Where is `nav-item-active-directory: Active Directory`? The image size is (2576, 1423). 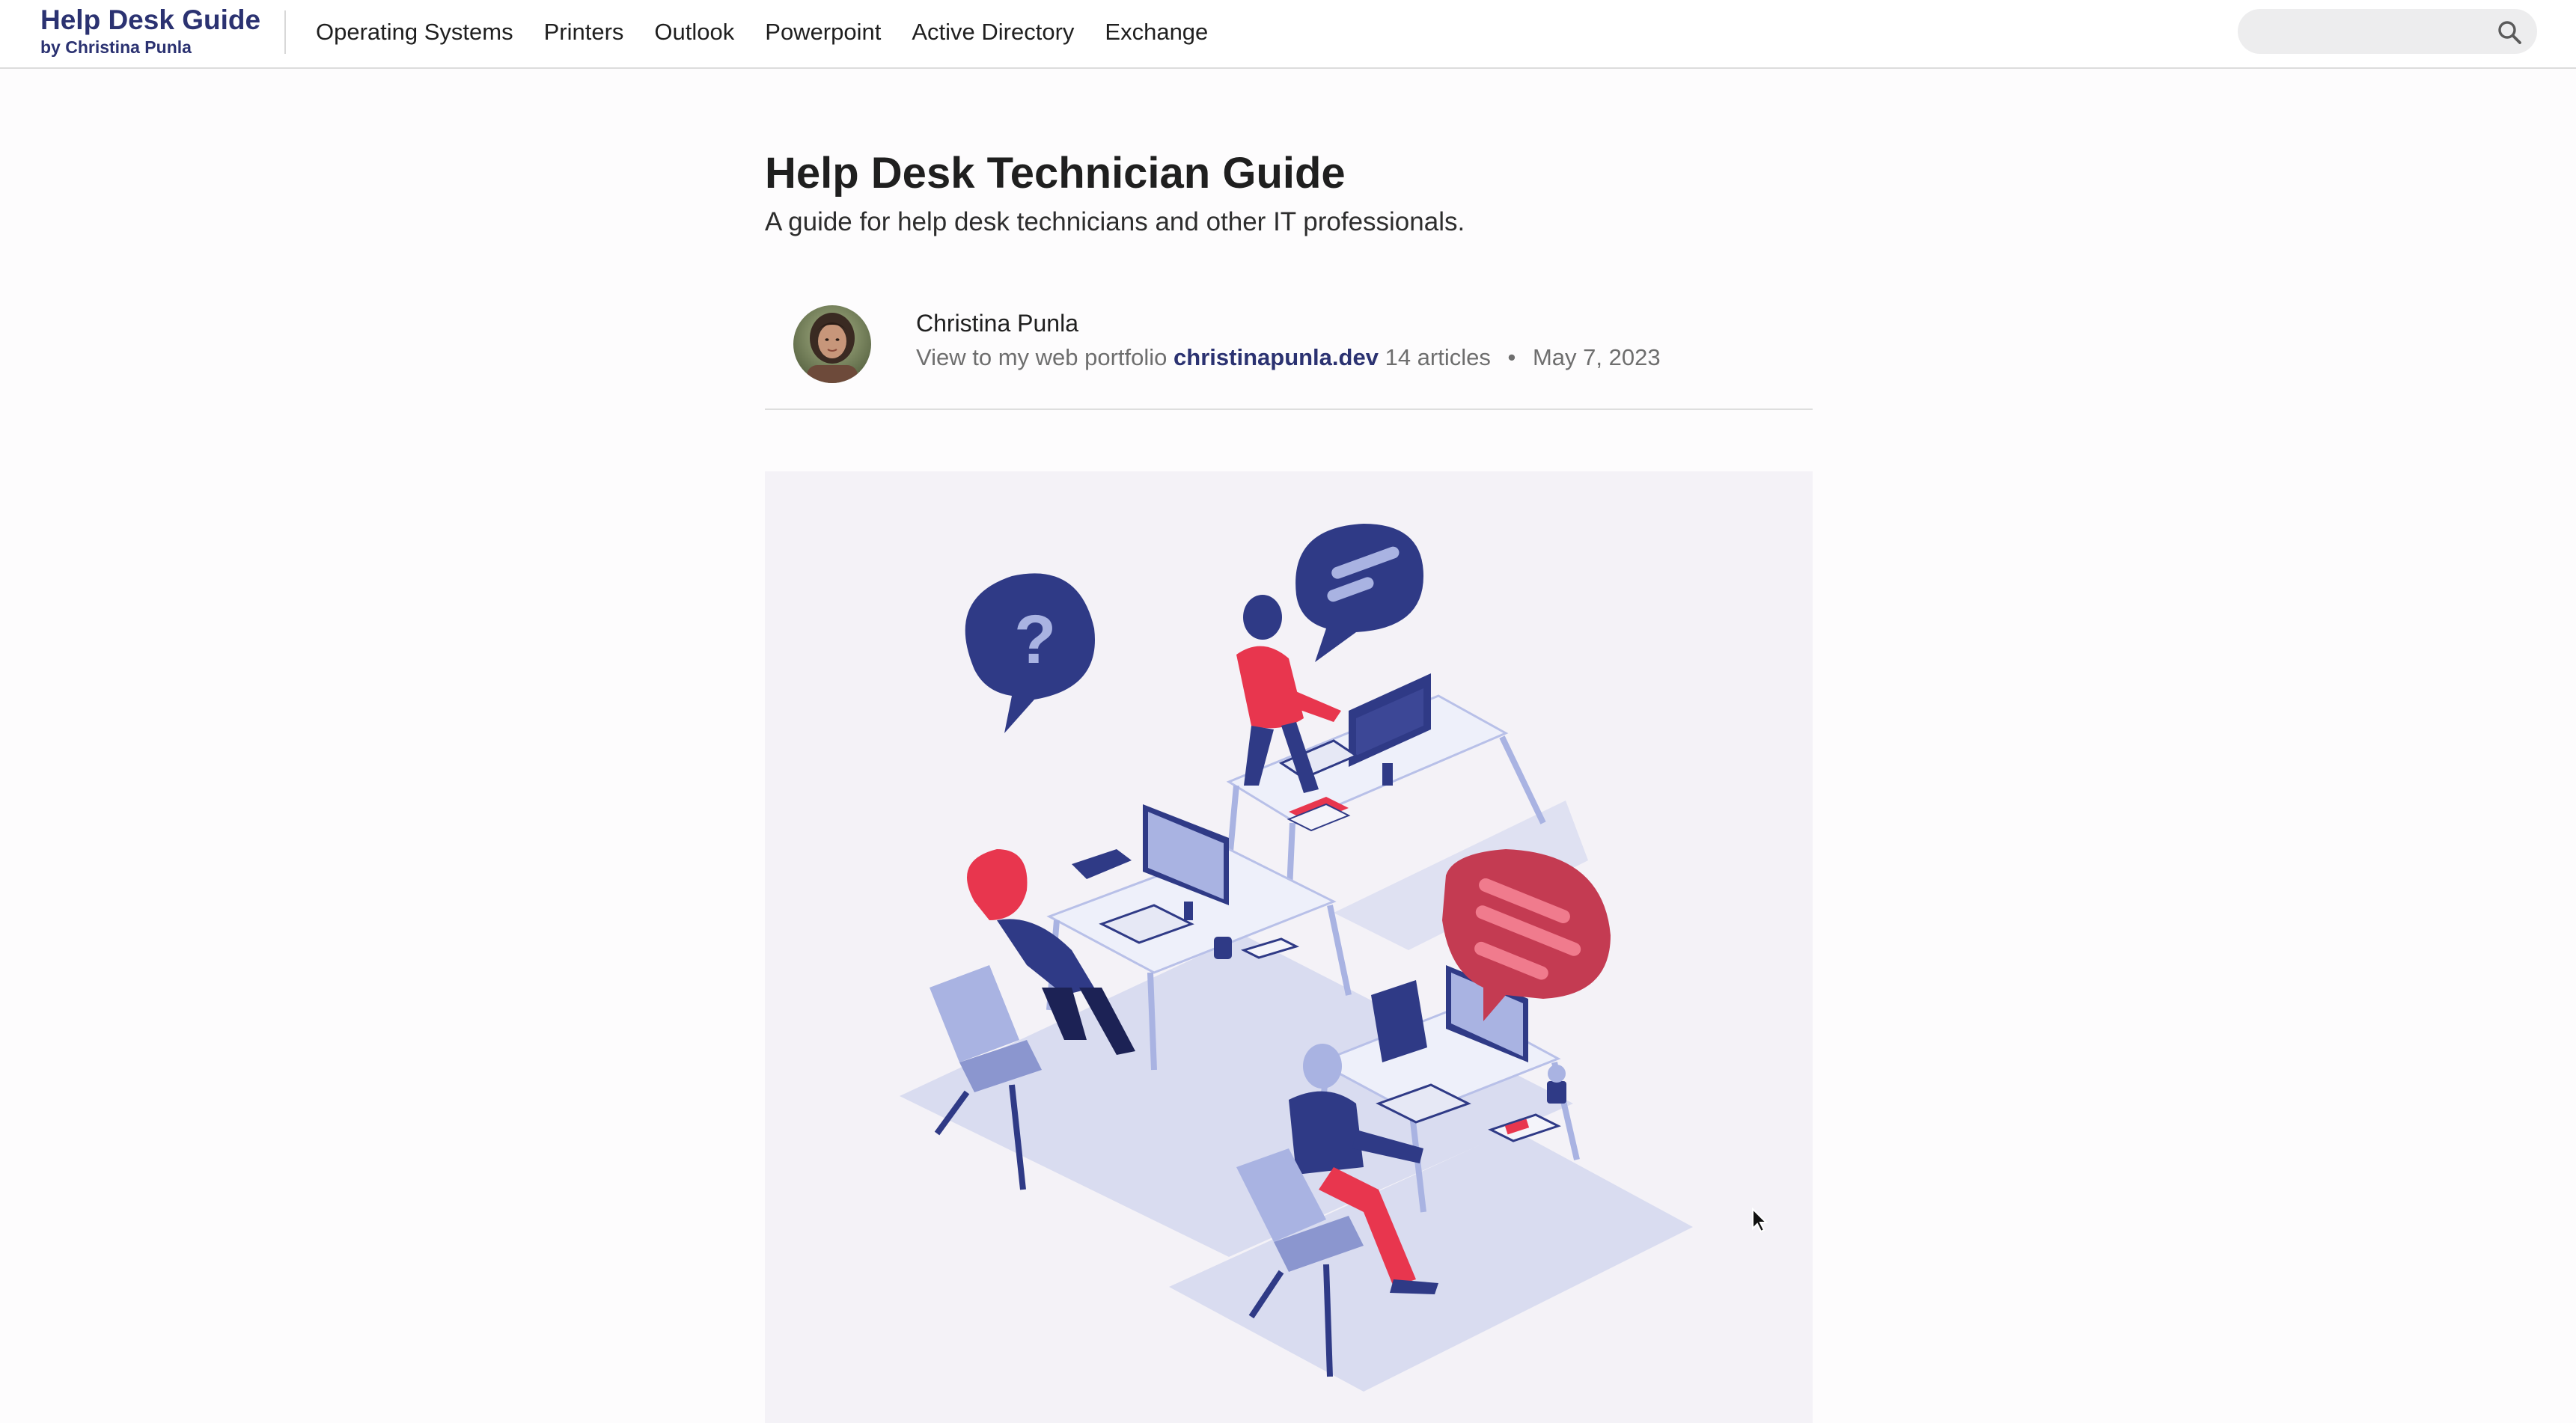 nav-item-active-directory: Active Directory is located at coordinates (993, 32).